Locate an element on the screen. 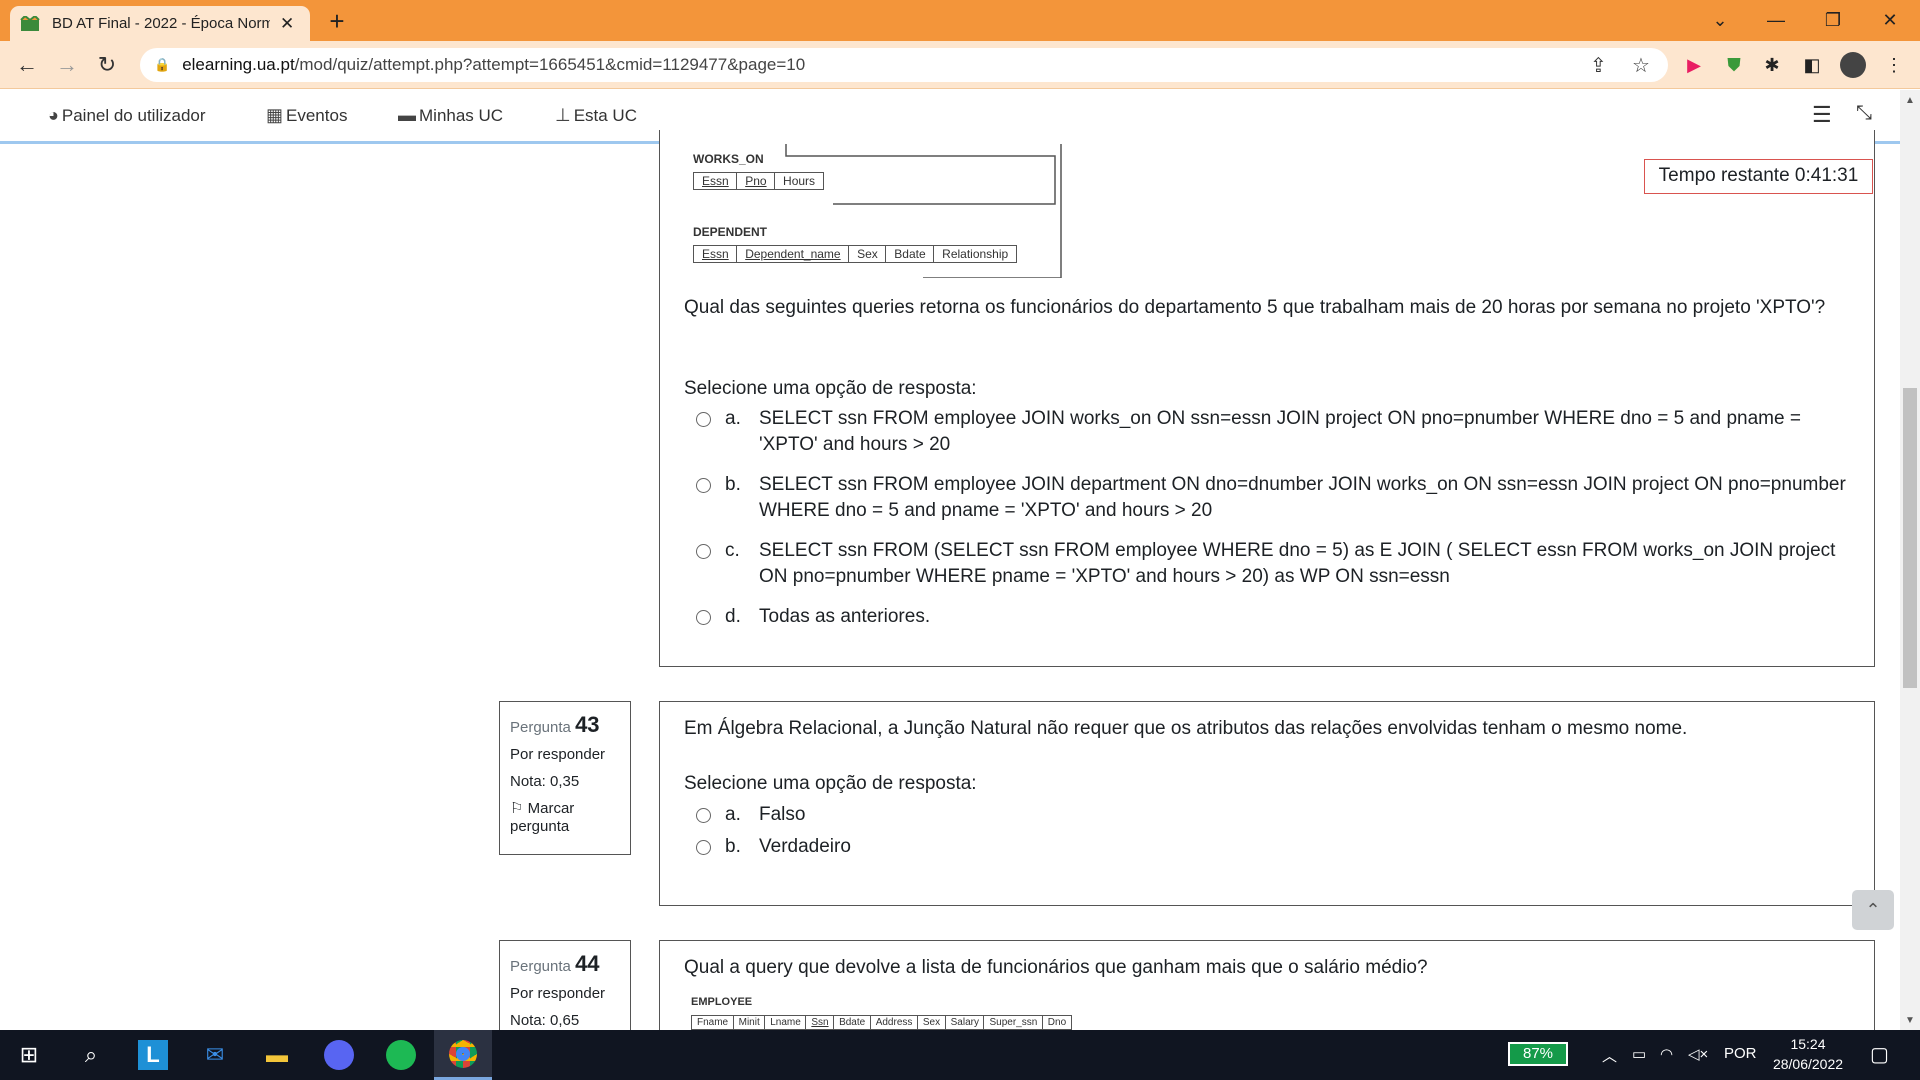  schema-cell: Hours is located at coordinates (799, 181).